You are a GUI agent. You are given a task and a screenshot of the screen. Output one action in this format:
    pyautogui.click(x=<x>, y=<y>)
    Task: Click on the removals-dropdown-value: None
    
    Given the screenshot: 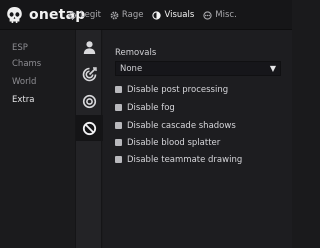 What is the action you would take?
    pyautogui.click(x=131, y=69)
    